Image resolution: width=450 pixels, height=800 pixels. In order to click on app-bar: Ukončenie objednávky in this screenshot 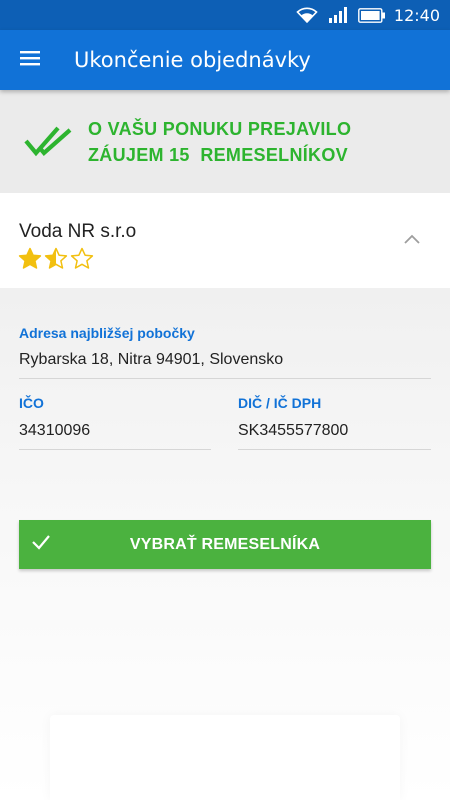, I will do `click(225, 60)`.